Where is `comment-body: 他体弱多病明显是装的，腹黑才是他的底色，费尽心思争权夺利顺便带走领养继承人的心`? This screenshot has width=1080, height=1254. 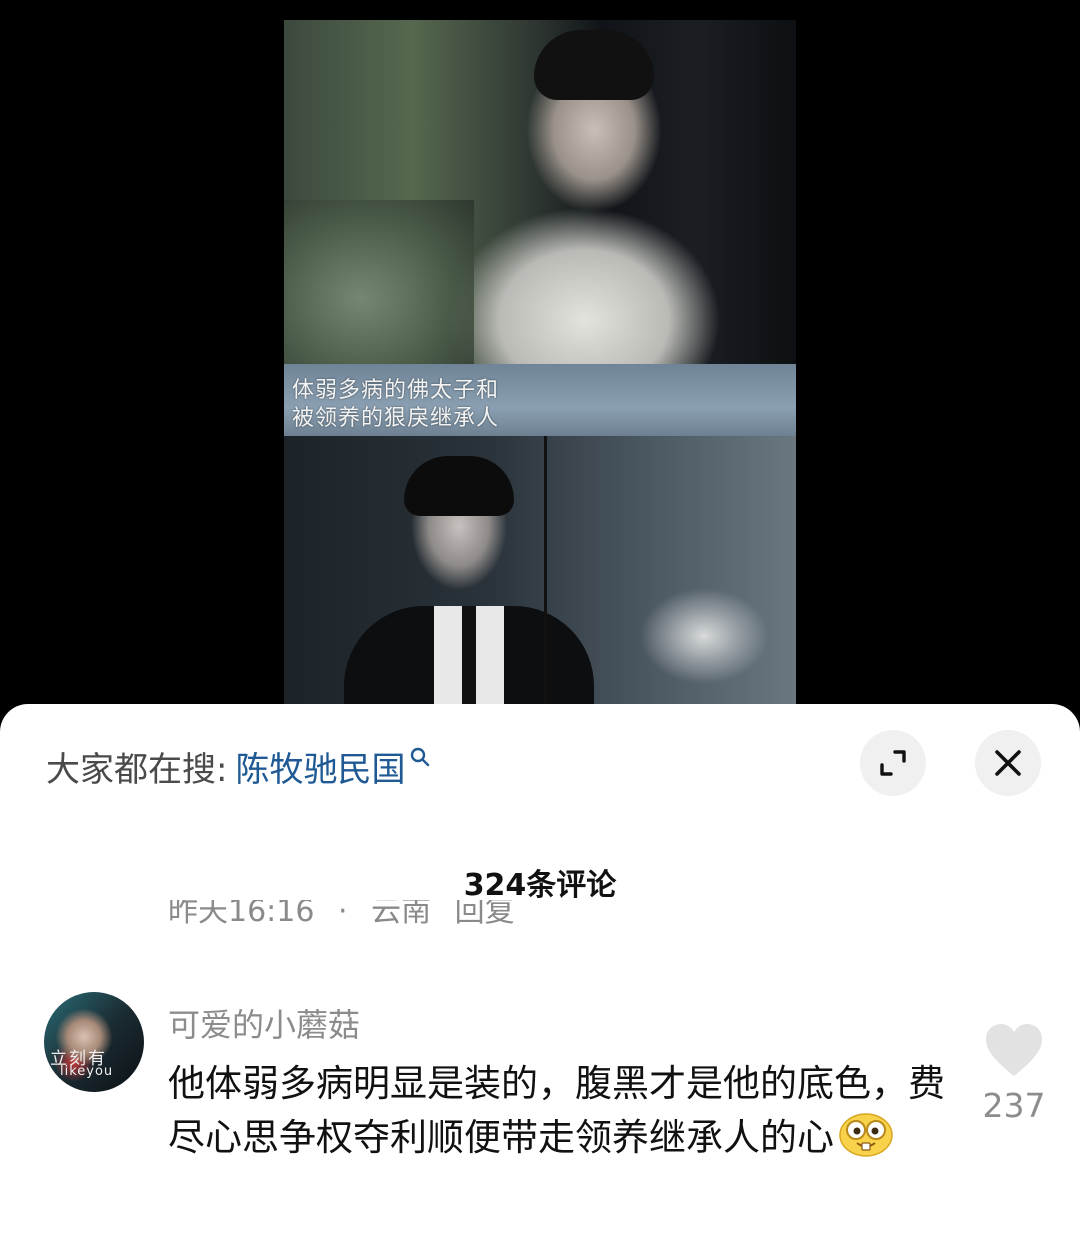
comment-body: 他体弱多病明显是装的，腹黑才是他的底色，费尽心思争权夺利顺便带走领养继承人的心 is located at coordinates (558, 1111).